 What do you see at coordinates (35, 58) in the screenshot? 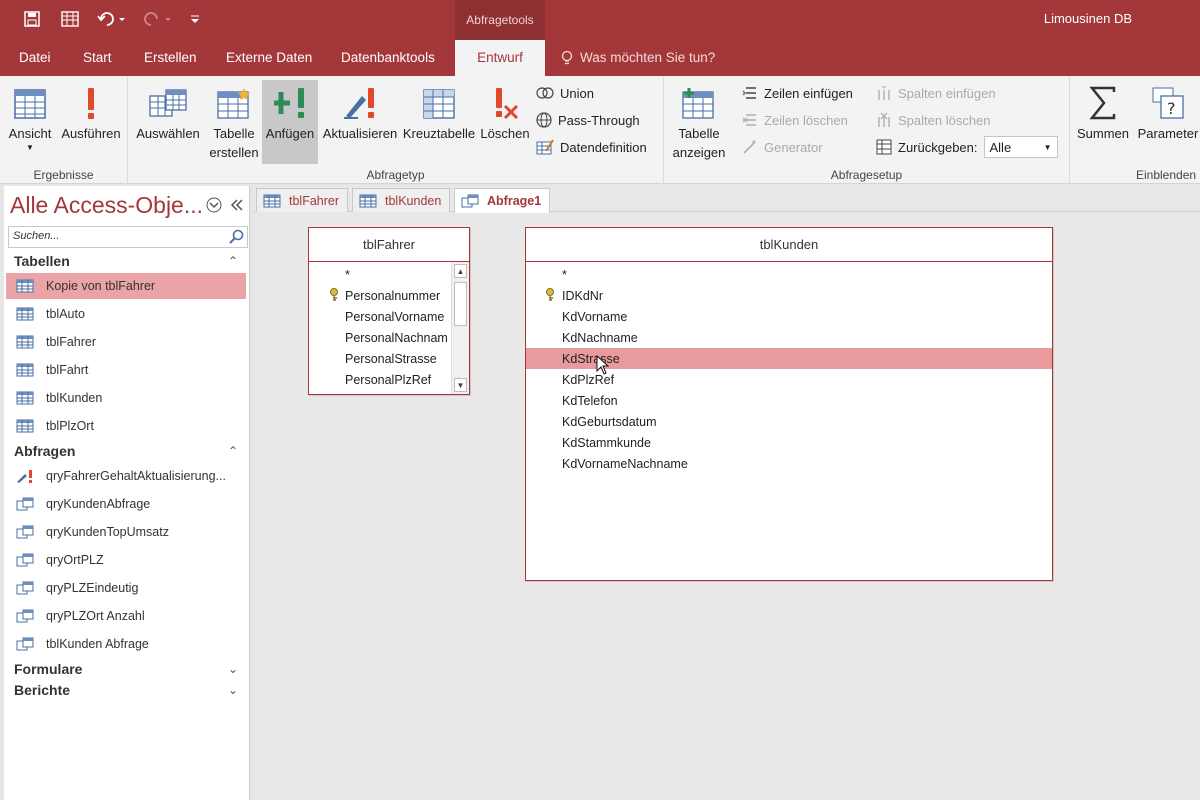
I see `tab-datei: Datei` at bounding box center [35, 58].